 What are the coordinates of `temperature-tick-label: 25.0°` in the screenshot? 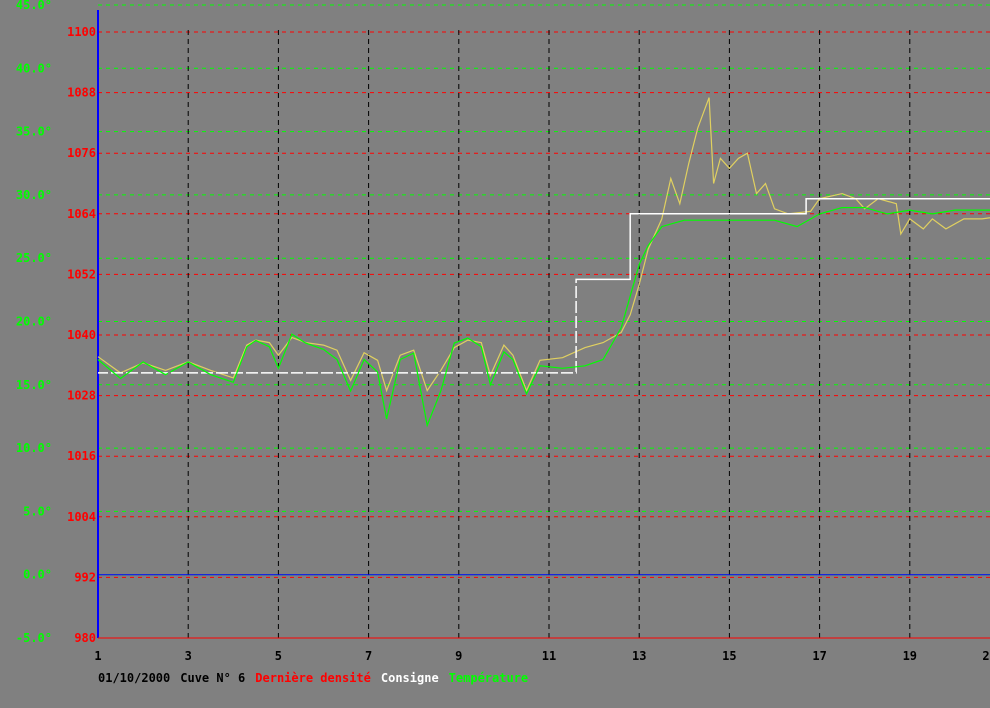 It's located at (34, 258).